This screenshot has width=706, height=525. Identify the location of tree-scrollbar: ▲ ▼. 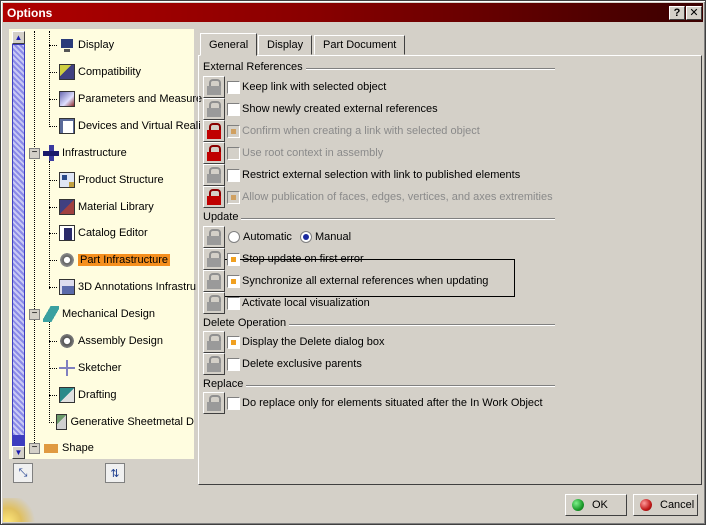
(18, 245).